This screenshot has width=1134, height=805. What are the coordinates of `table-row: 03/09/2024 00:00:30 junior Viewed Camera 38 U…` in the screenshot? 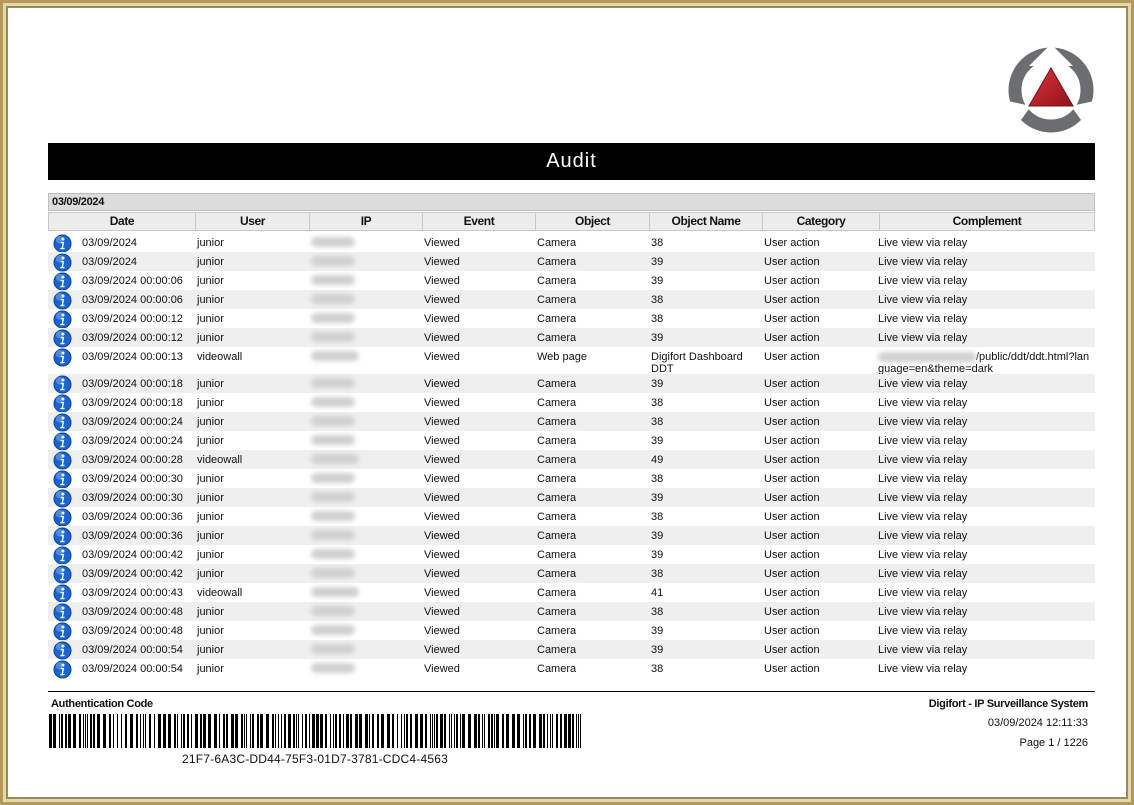 It's located at (571, 479).